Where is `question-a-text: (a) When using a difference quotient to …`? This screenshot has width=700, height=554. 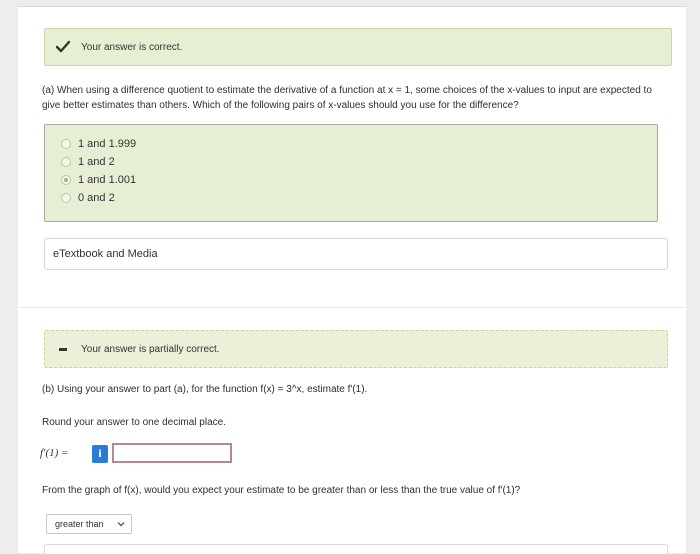 question-a-text: (a) When using a difference quotient to … is located at coordinates (347, 98).